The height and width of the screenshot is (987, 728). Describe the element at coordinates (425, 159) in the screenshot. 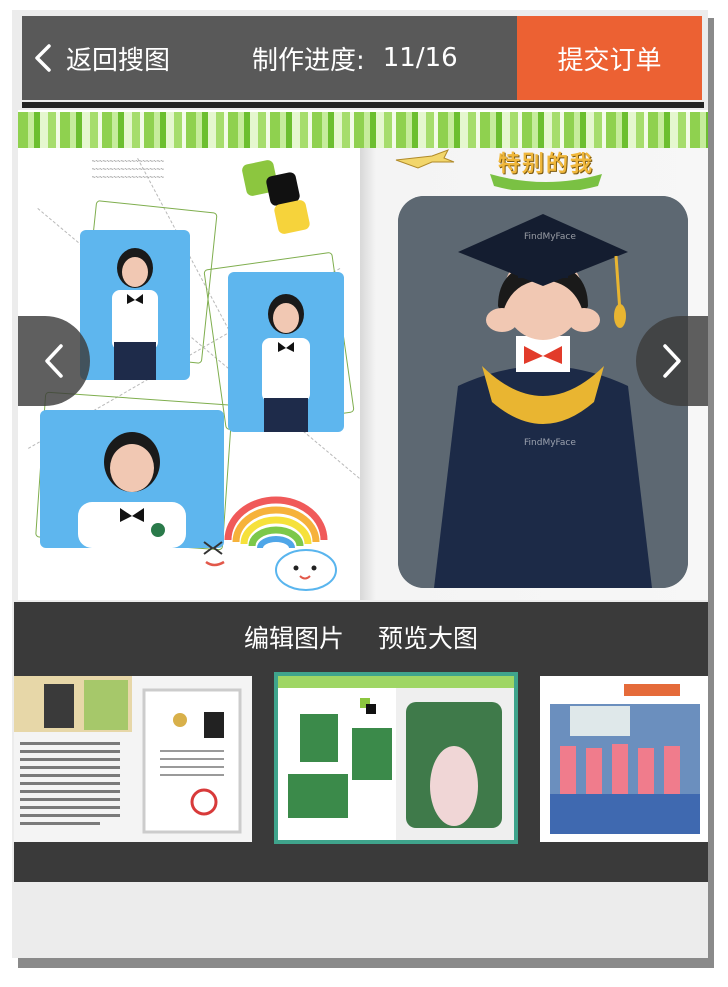

I see `airplane-sticker` at that location.